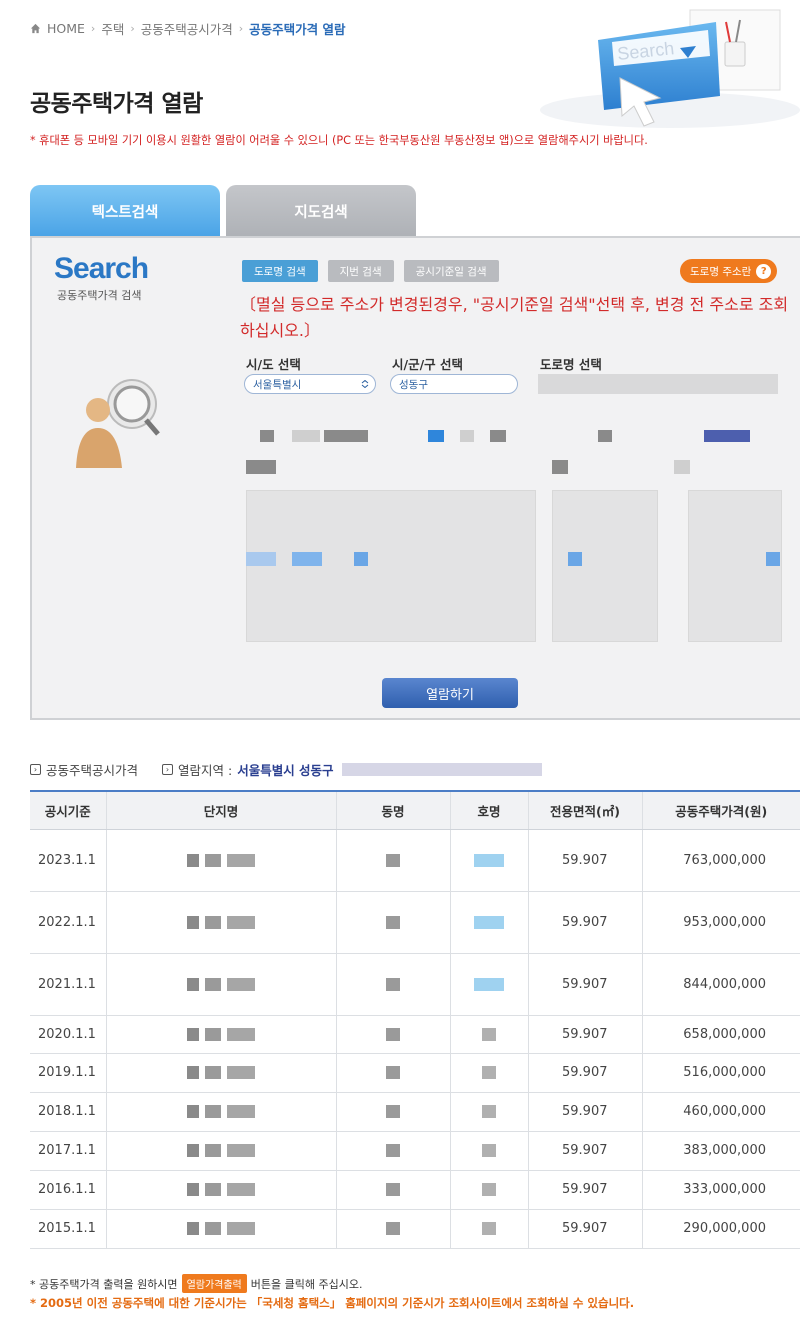 This screenshot has height=1341, width=800. What do you see at coordinates (68, 860) in the screenshot?
I see `cell-base-date: 2023.1.1` at bounding box center [68, 860].